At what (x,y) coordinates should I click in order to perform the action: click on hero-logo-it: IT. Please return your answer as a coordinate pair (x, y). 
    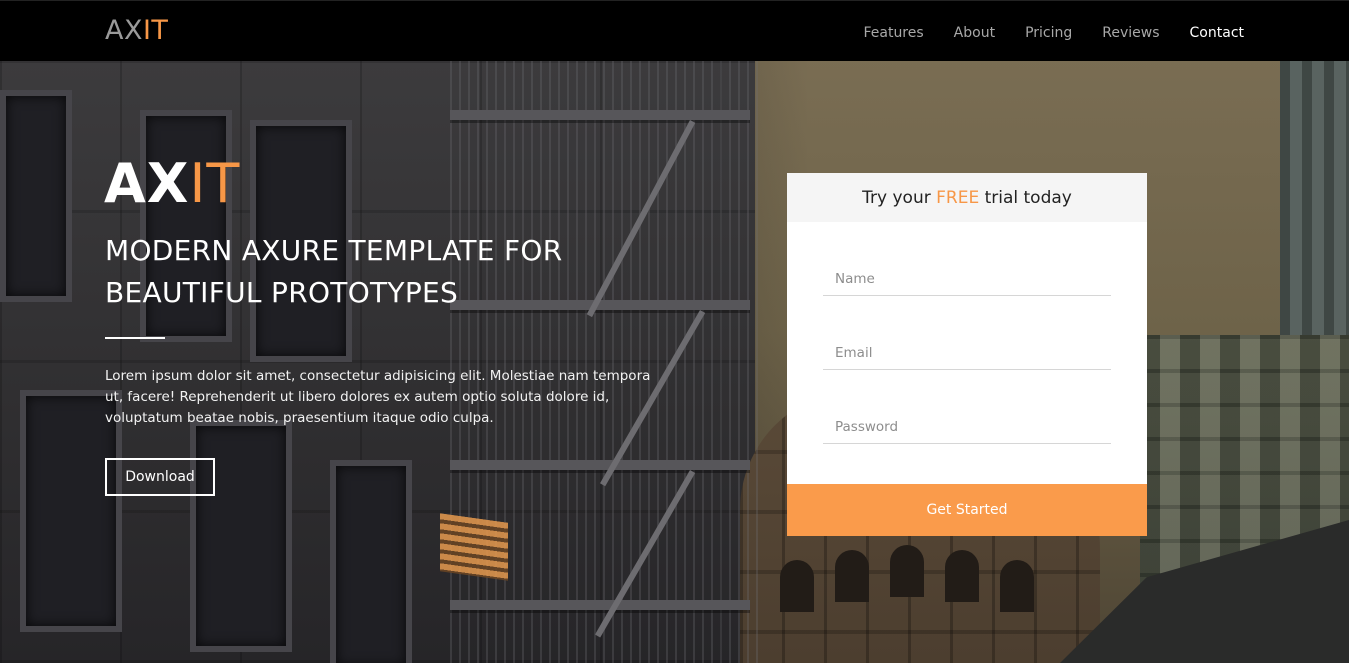
    Looking at the image, I should click on (215, 183).